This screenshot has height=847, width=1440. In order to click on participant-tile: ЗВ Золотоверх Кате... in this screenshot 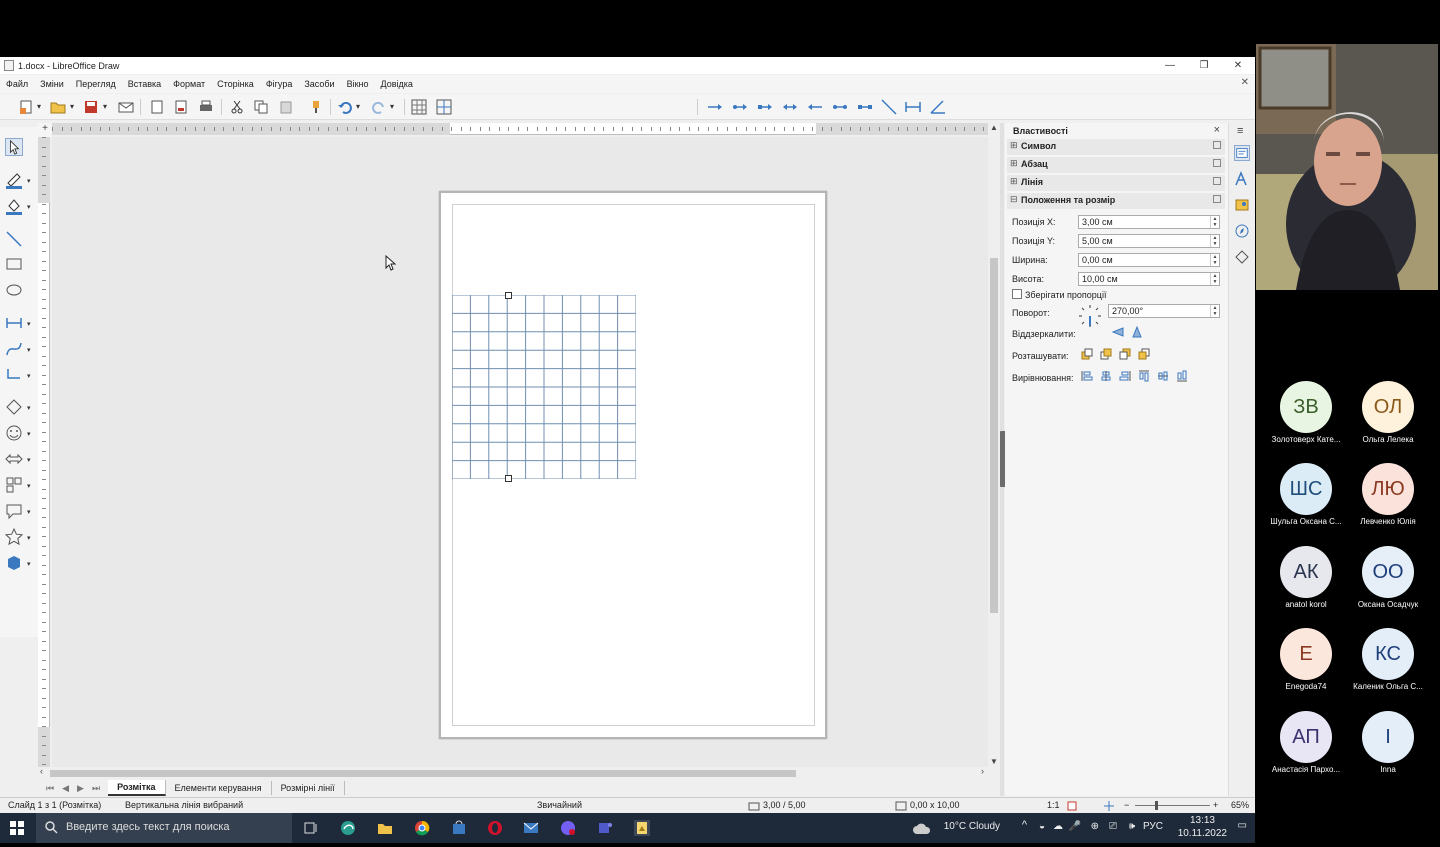, I will do `click(1306, 416)`.